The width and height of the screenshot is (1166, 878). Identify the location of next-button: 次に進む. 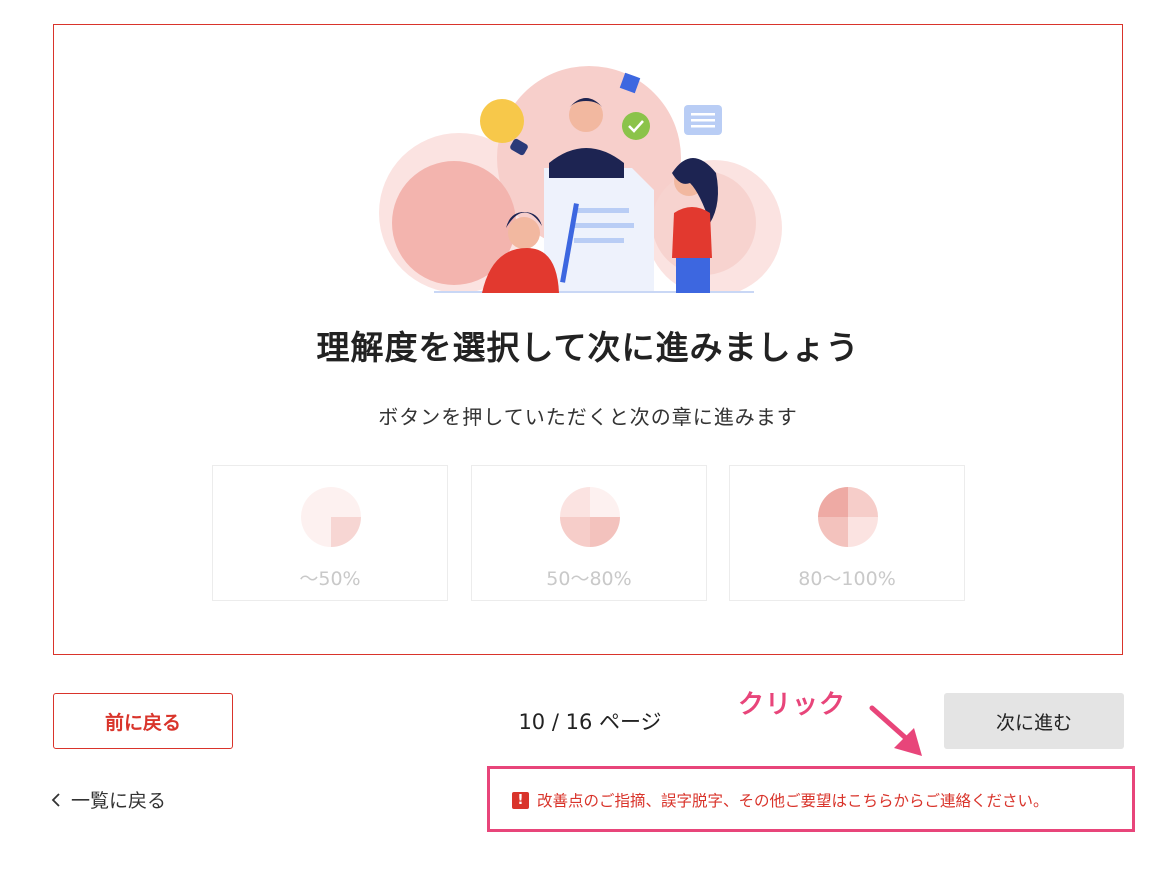
(1034, 721).